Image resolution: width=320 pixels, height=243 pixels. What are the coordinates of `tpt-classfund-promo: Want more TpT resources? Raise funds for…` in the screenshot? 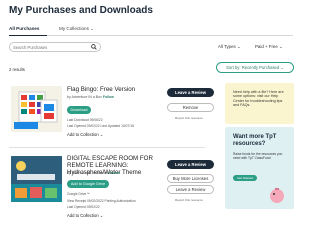 It's located at (259, 168).